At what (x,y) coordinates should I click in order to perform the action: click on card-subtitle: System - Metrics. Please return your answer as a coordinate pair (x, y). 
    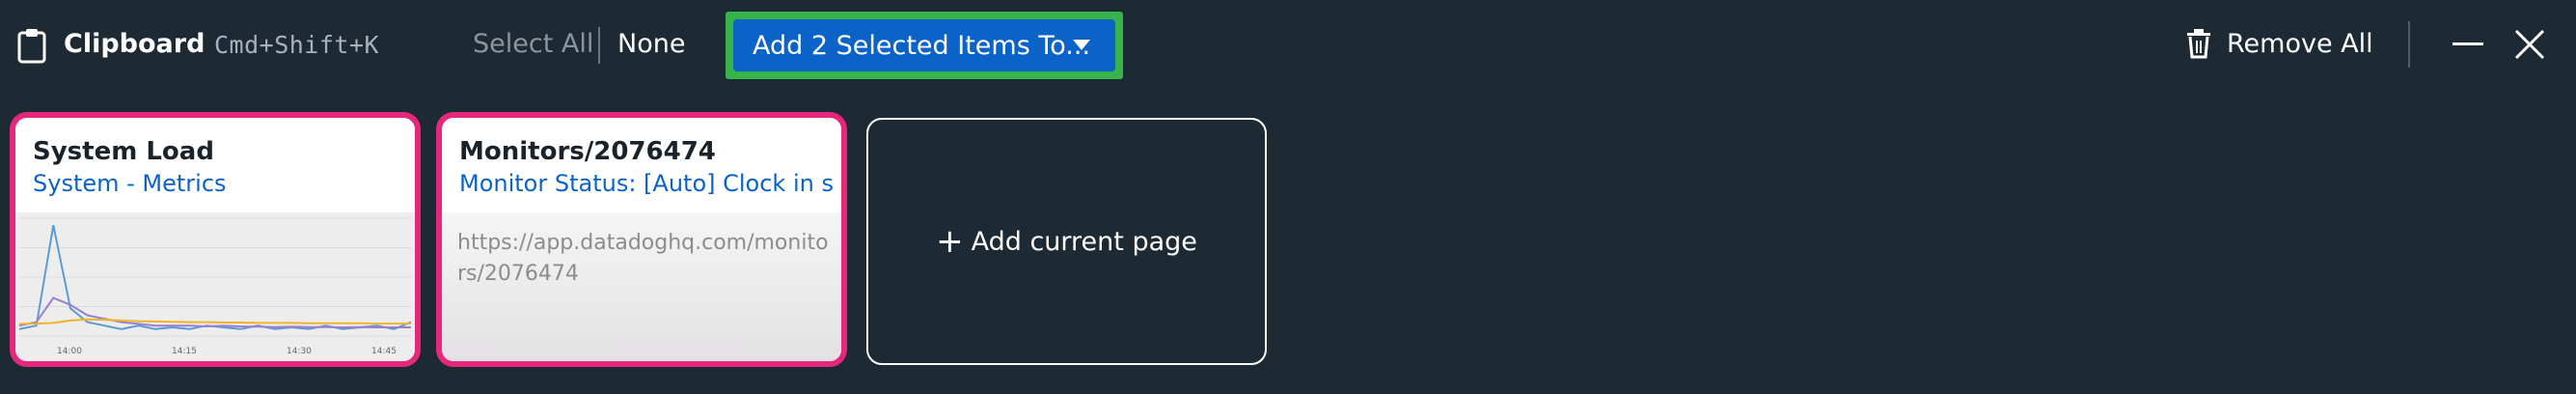
    Looking at the image, I should click on (221, 183).